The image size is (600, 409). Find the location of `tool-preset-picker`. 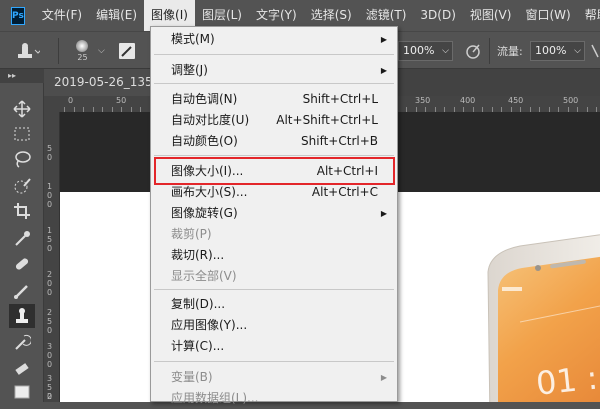

tool-preset-picker is located at coordinates (25, 51).